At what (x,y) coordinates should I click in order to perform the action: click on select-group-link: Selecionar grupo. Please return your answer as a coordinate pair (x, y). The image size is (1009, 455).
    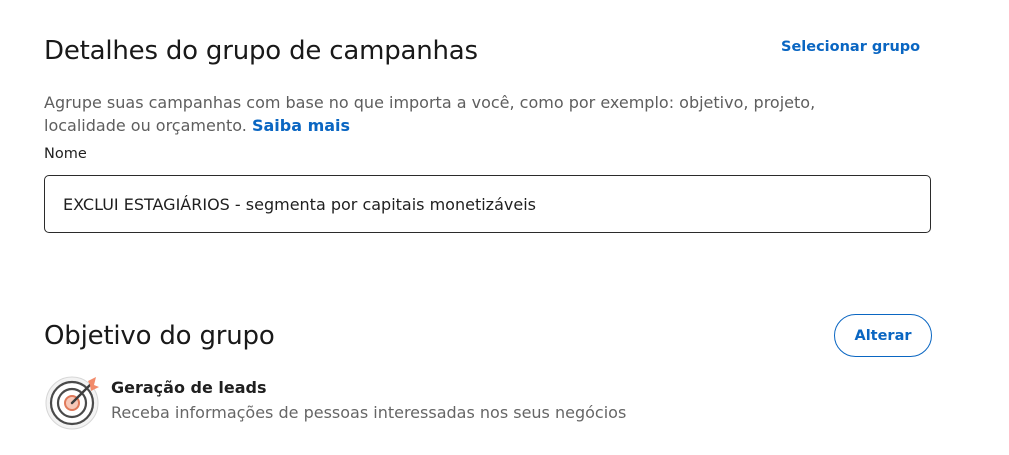
    Looking at the image, I should click on (850, 47).